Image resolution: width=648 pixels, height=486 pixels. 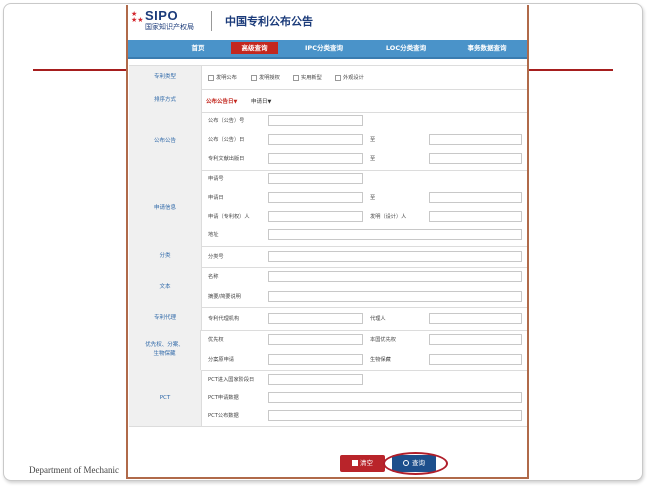 I want to click on label-priority-claim: 优先权, so click(x=216, y=340).